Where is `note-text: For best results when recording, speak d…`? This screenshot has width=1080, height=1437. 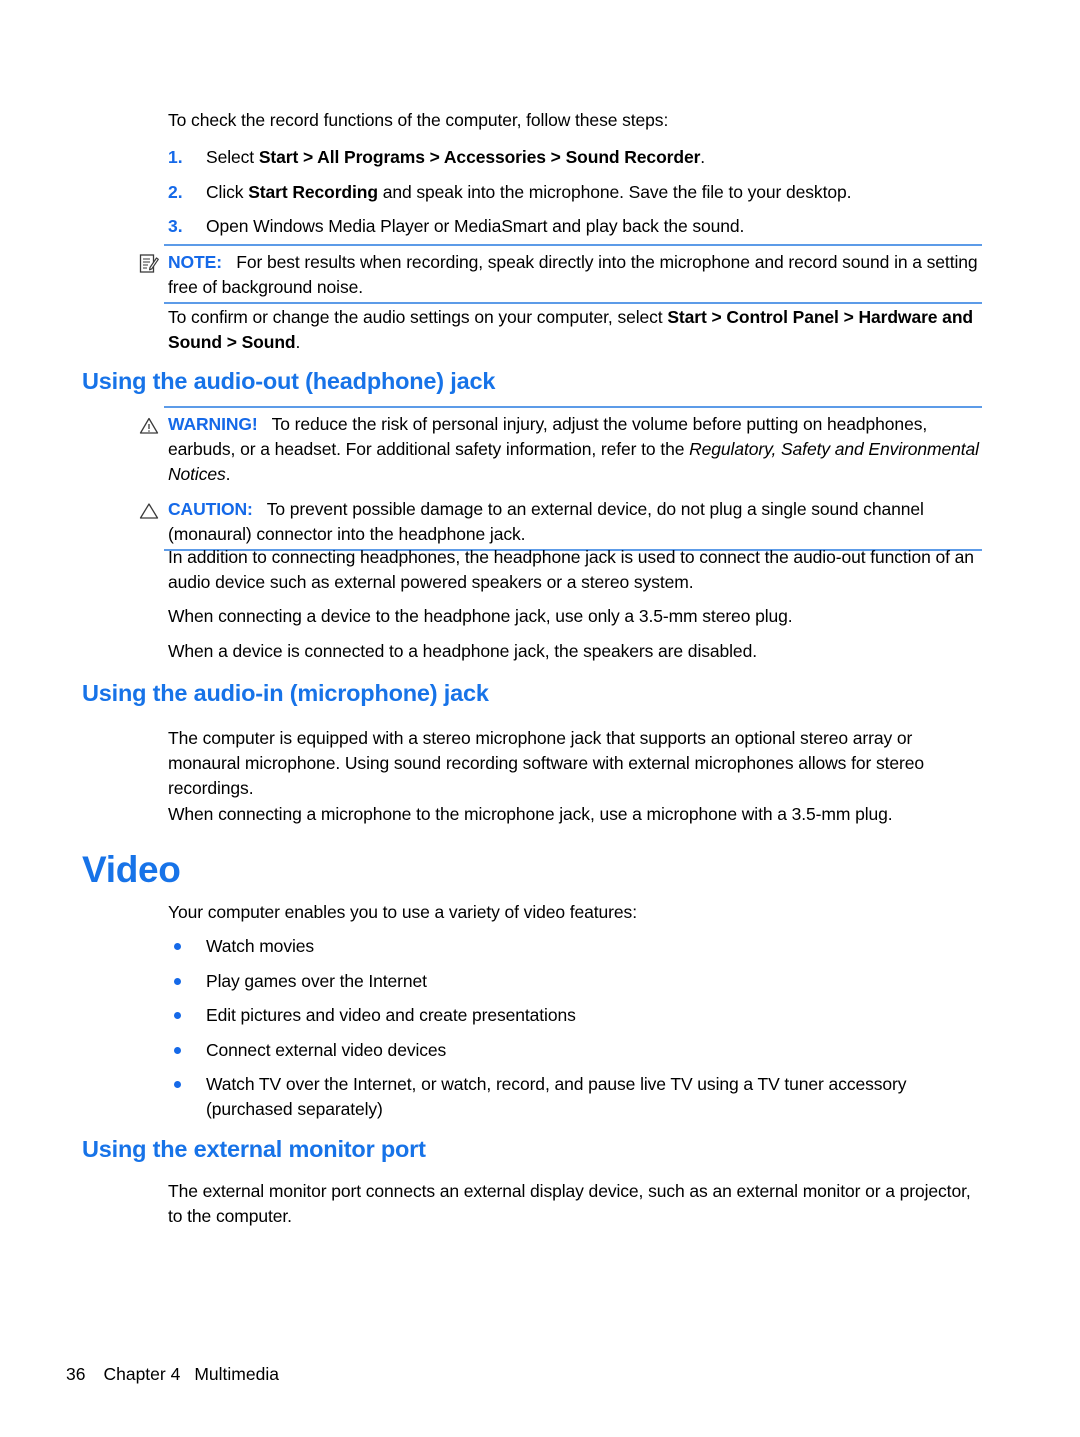
note-text: For best results when recording, speak d… is located at coordinates (573, 274).